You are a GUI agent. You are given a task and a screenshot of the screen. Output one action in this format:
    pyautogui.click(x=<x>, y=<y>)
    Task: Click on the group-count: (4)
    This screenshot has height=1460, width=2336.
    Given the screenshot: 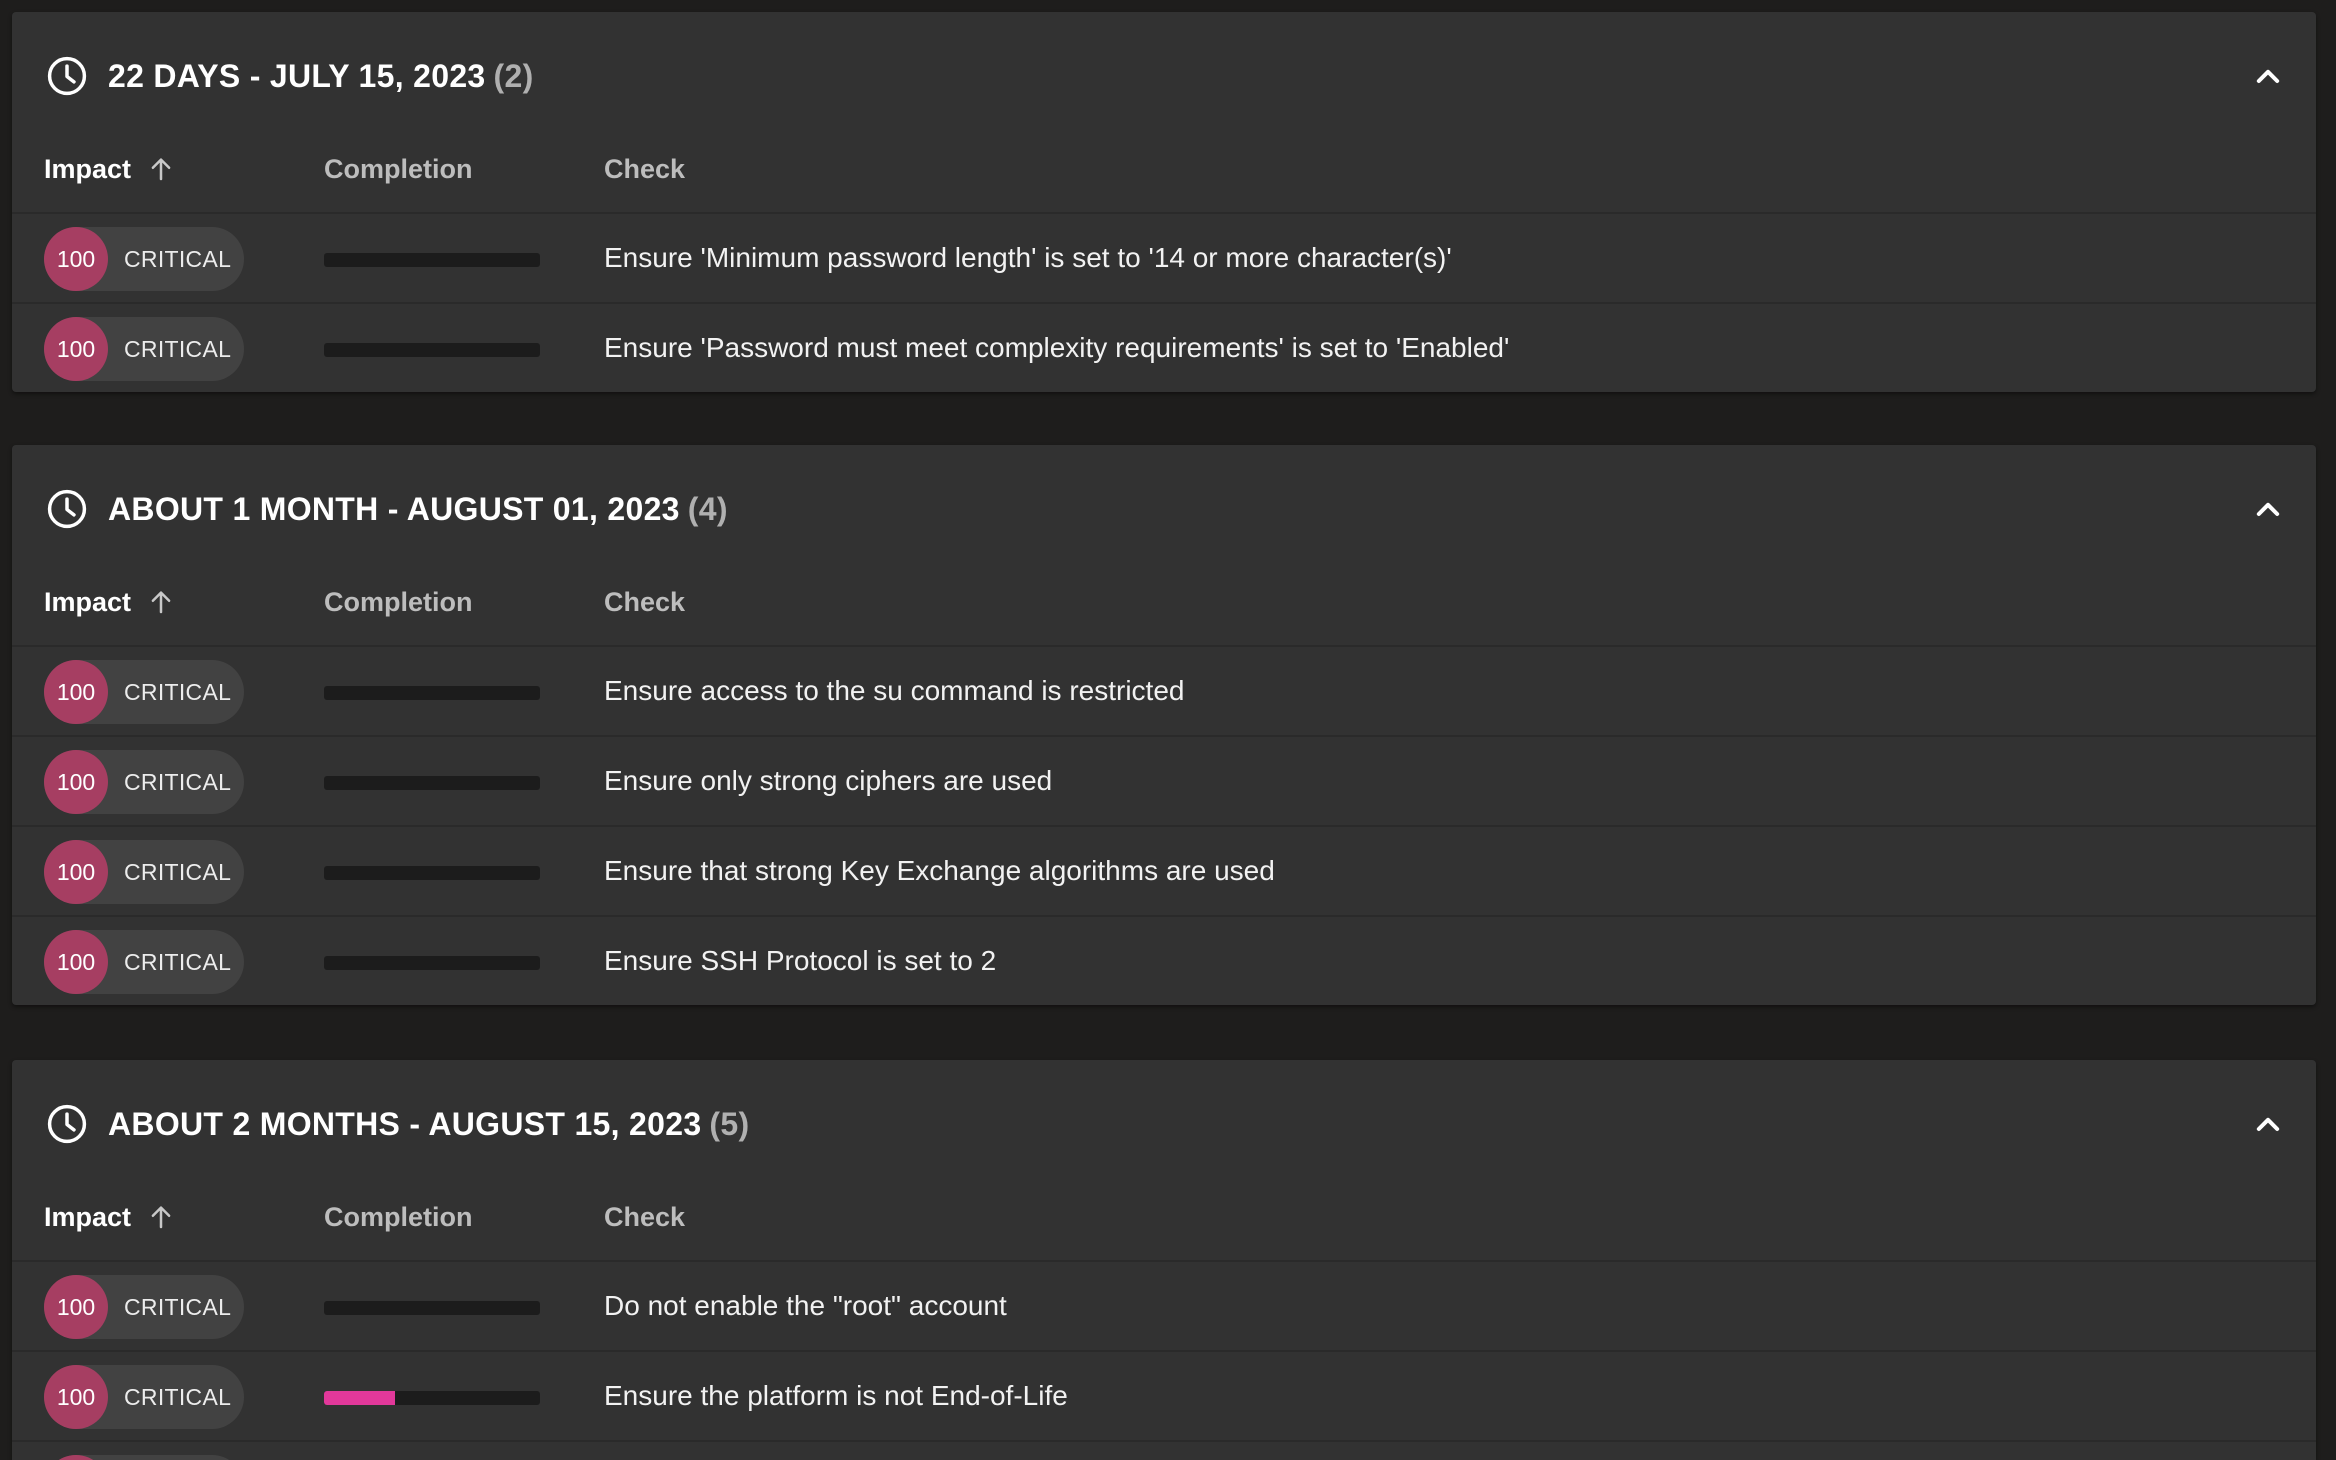 What is the action you would take?
    pyautogui.click(x=707, y=509)
    